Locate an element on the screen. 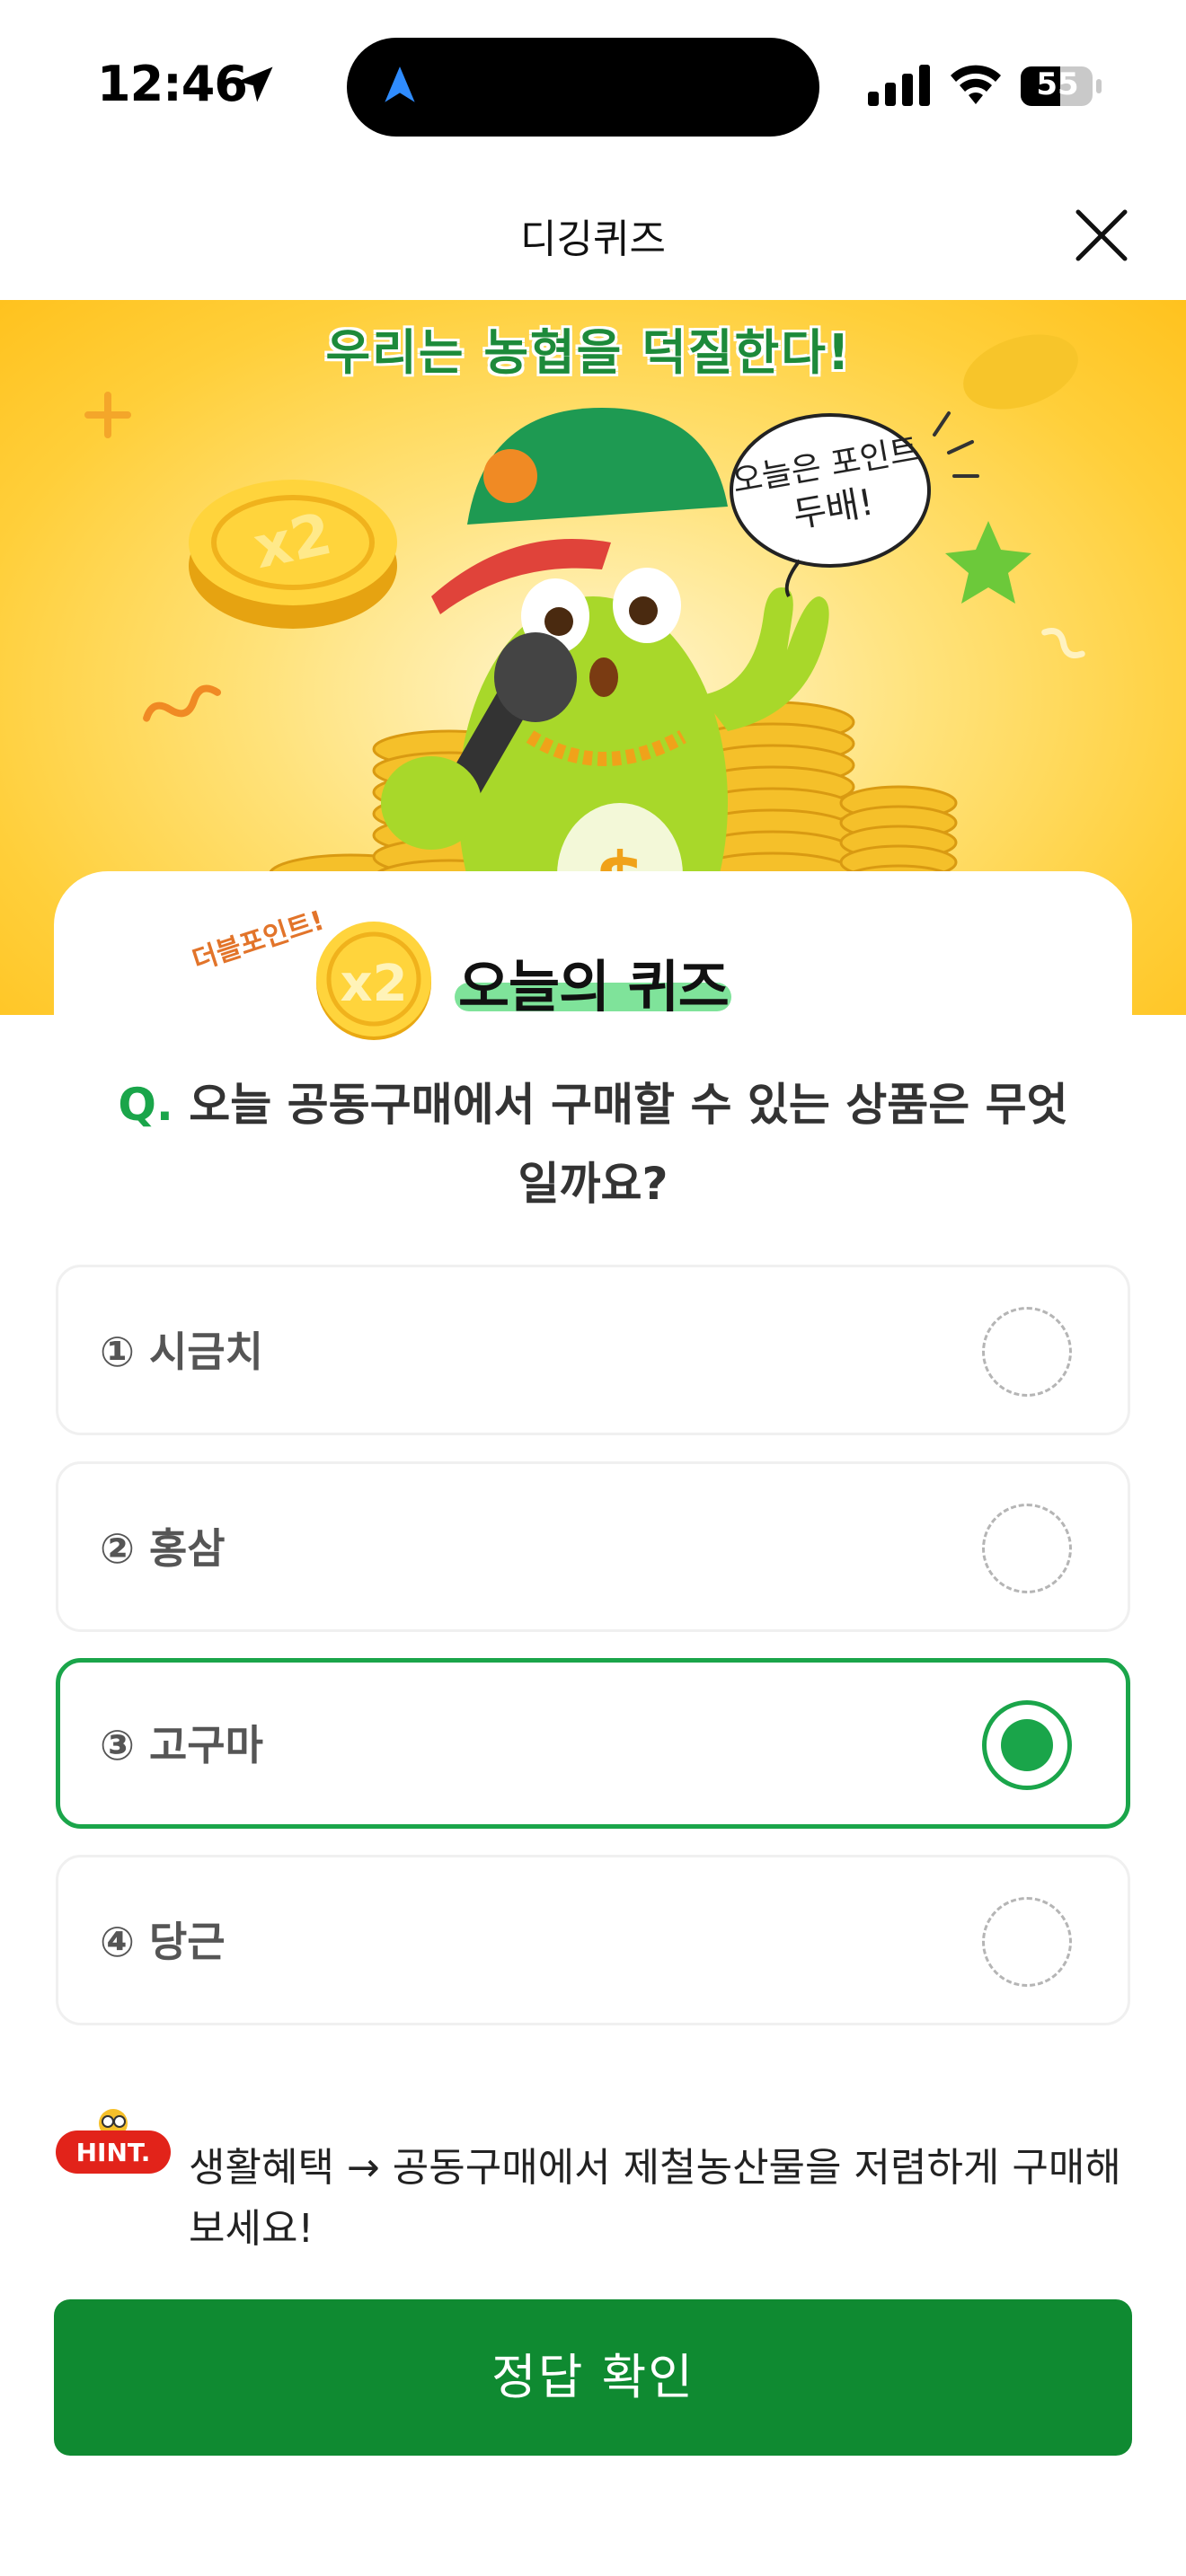 Image resolution: width=1186 pixels, height=2576 pixels. radio-button-selected is located at coordinates (1027, 1745).